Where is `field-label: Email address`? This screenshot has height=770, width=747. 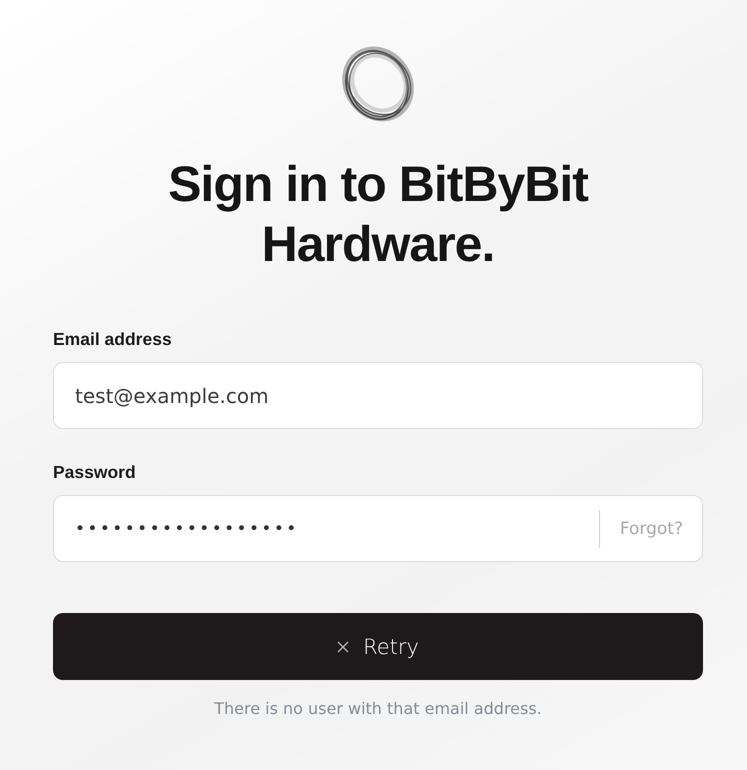
field-label: Email address is located at coordinates (112, 339).